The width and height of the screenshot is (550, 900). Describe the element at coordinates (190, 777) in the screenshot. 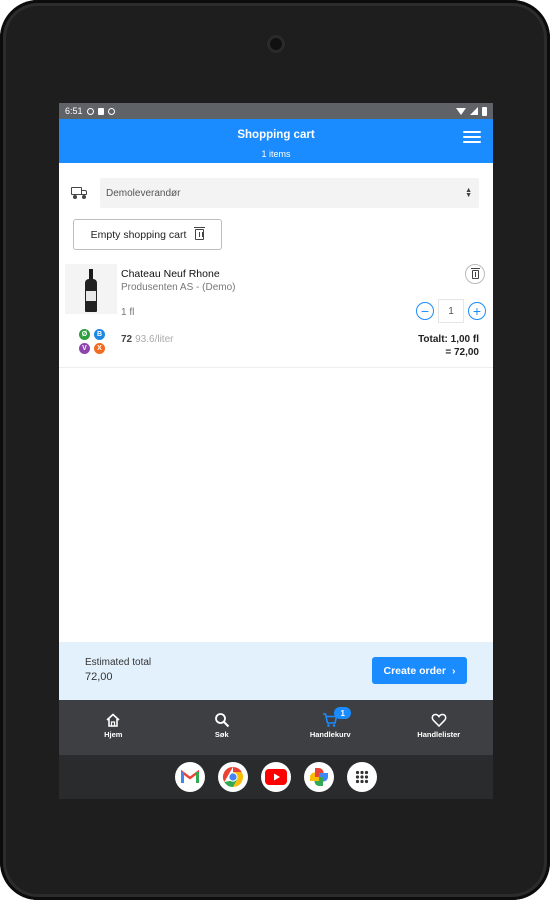

I see `gmail-icon` at that location.